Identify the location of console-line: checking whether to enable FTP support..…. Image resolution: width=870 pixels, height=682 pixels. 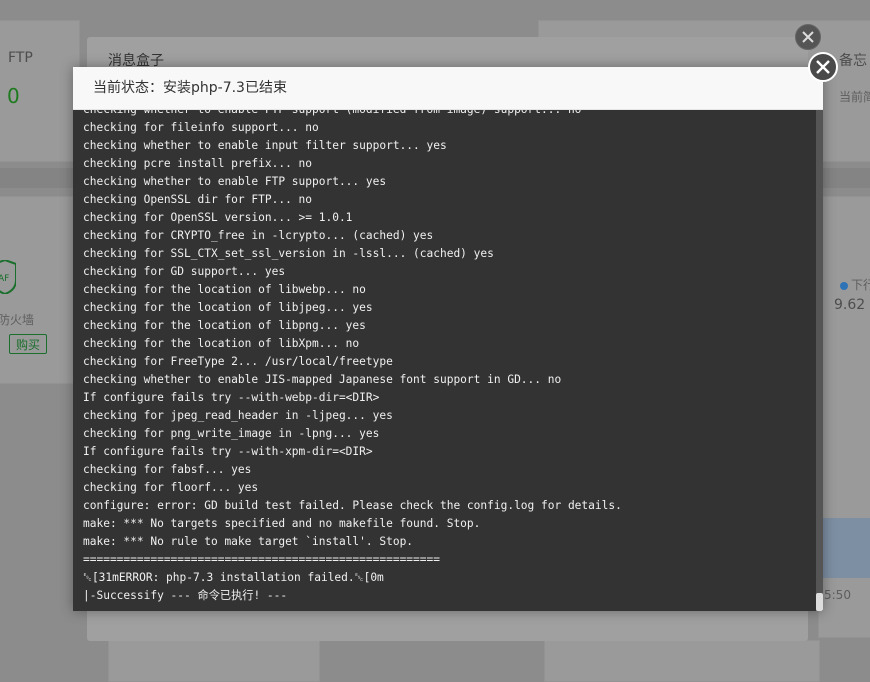
(235, 181).